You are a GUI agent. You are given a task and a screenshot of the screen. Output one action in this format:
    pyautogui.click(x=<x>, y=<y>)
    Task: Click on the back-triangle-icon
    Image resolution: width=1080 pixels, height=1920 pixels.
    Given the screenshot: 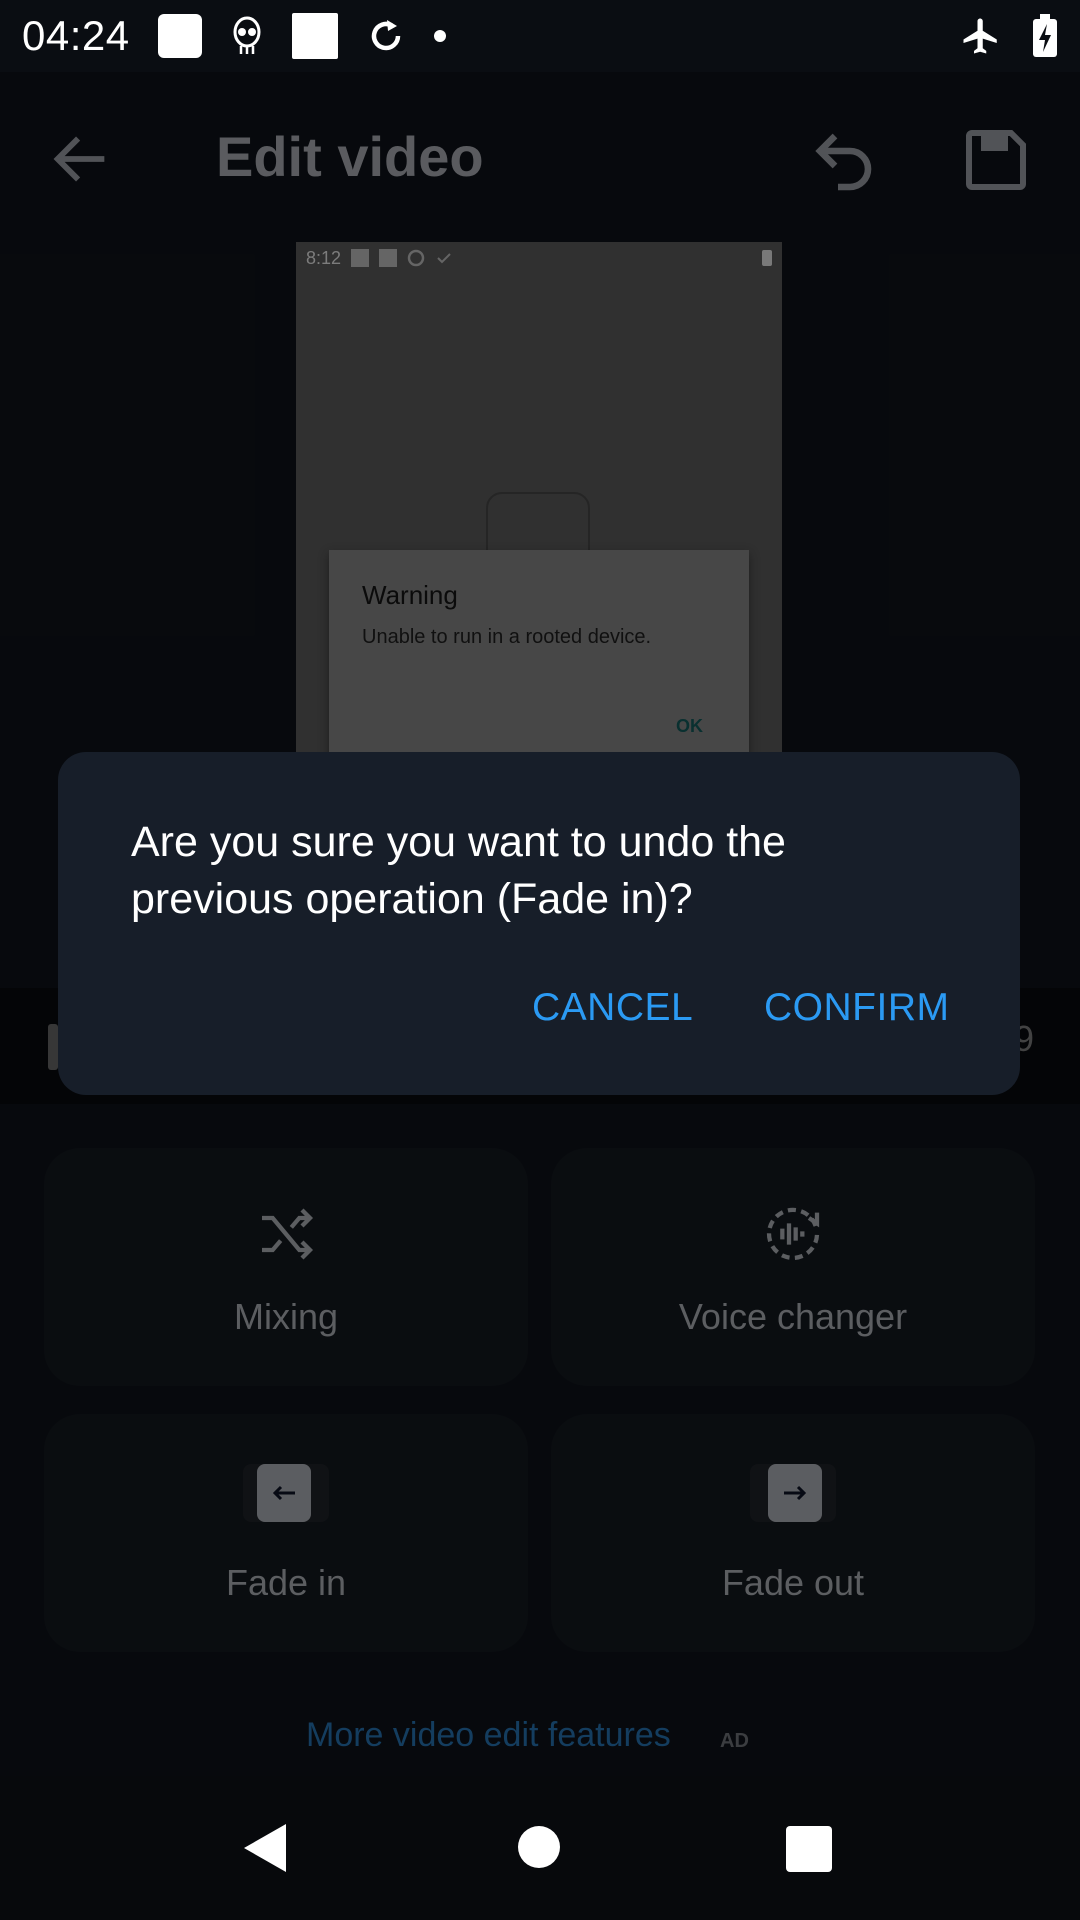 What is the action you would take?
    pyautogui.click(x=265, y=1848)
    